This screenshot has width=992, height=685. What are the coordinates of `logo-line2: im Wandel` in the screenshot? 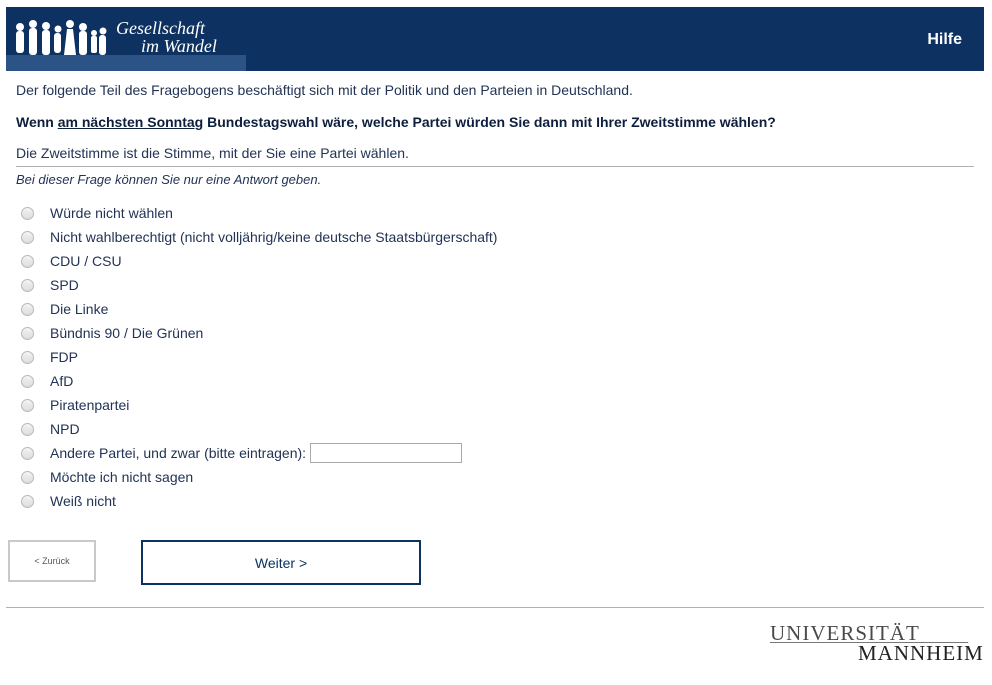 It's located at (179, 46).